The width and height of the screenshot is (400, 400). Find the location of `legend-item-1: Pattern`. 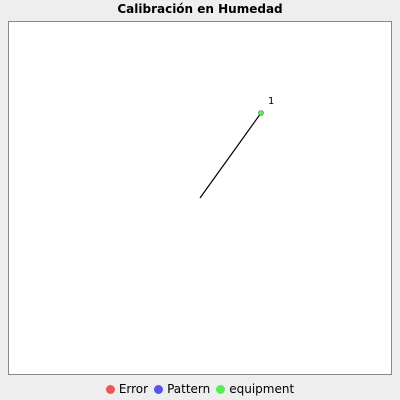

legend-item-1: Pattern is located at coordinates (182, 389).